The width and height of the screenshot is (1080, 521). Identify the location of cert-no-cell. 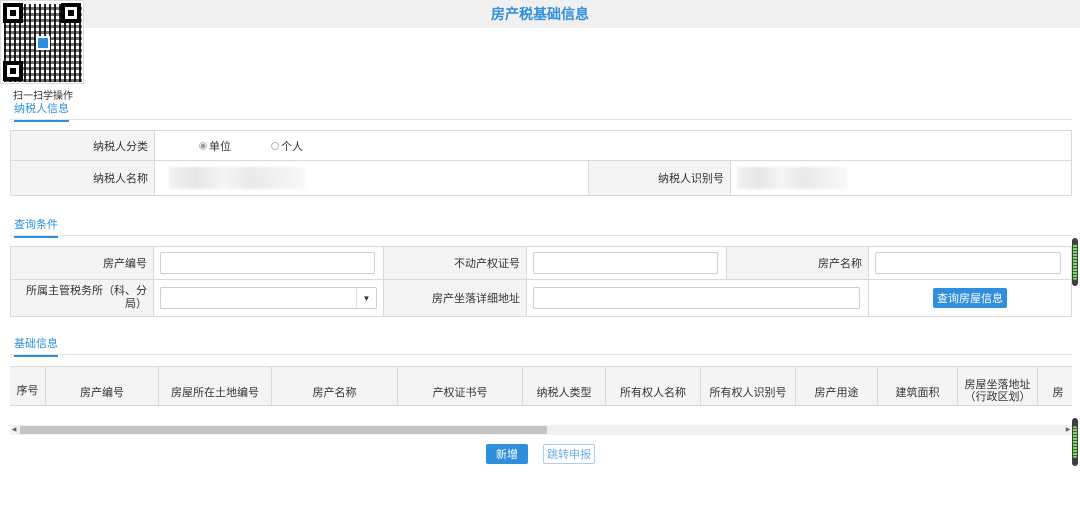
(627, 263).